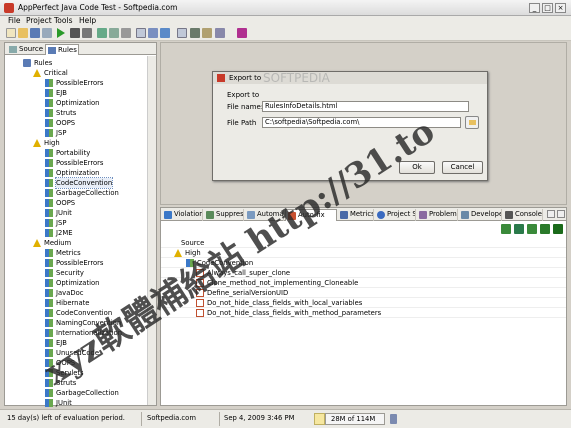 Image resolution: width=571 pixels, height=428 pixels. What do you see at coordinates (25, 49) in the screenshot?
I see `tab-source: Source` at bounding box center [25, 49].